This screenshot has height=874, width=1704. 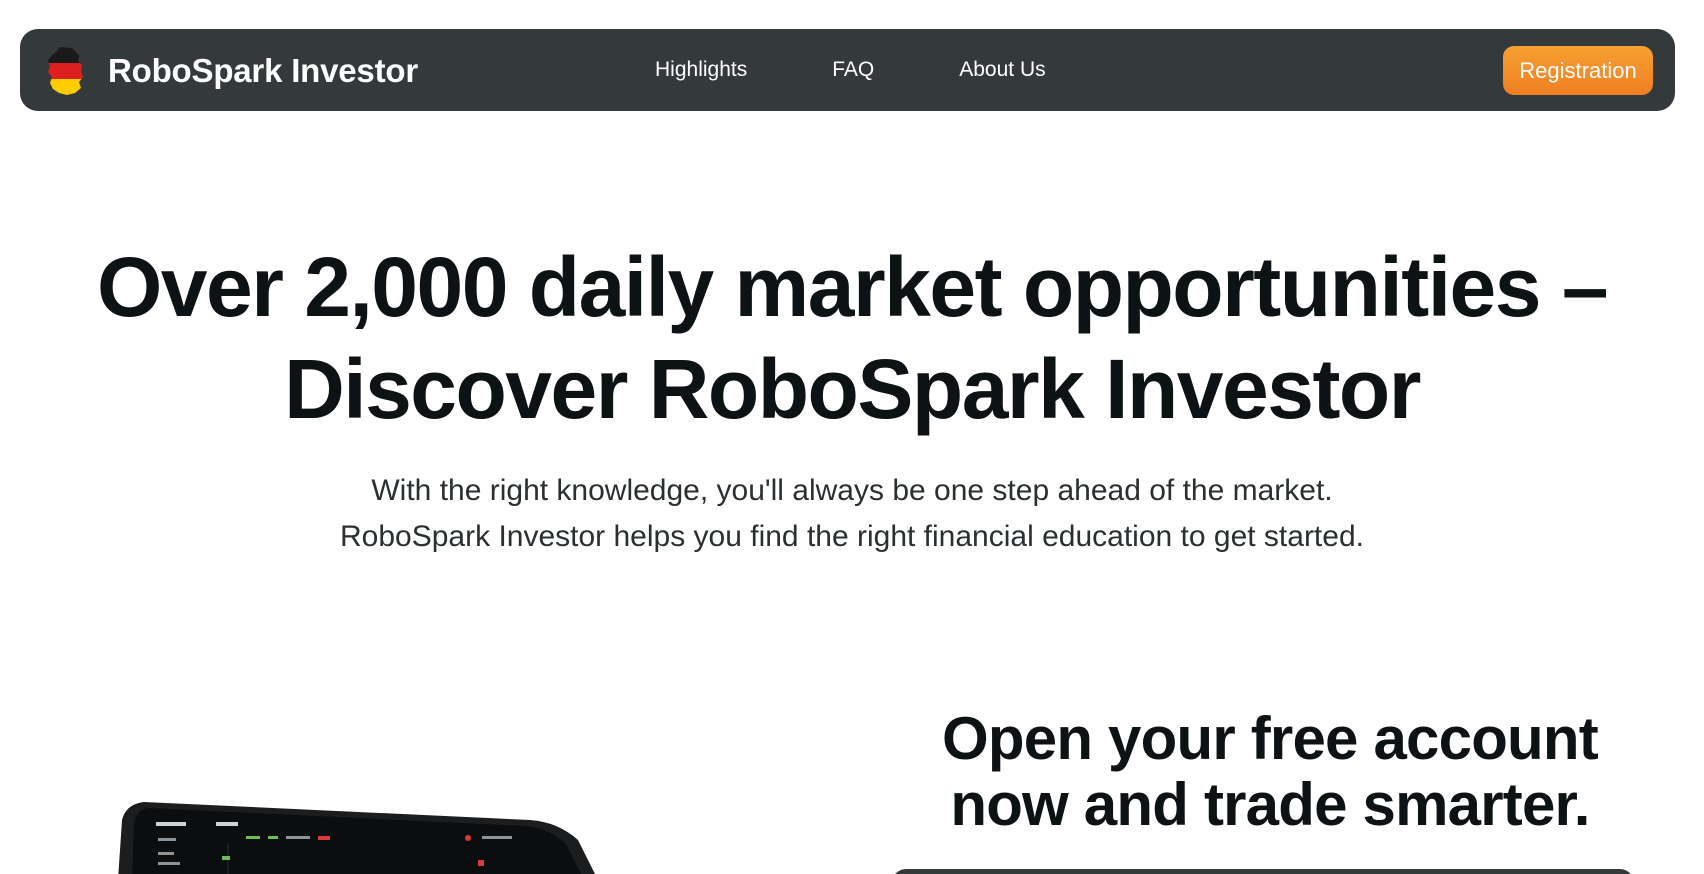 I want to click on tablet-mockup-illustration, so click(x=356, y=838).